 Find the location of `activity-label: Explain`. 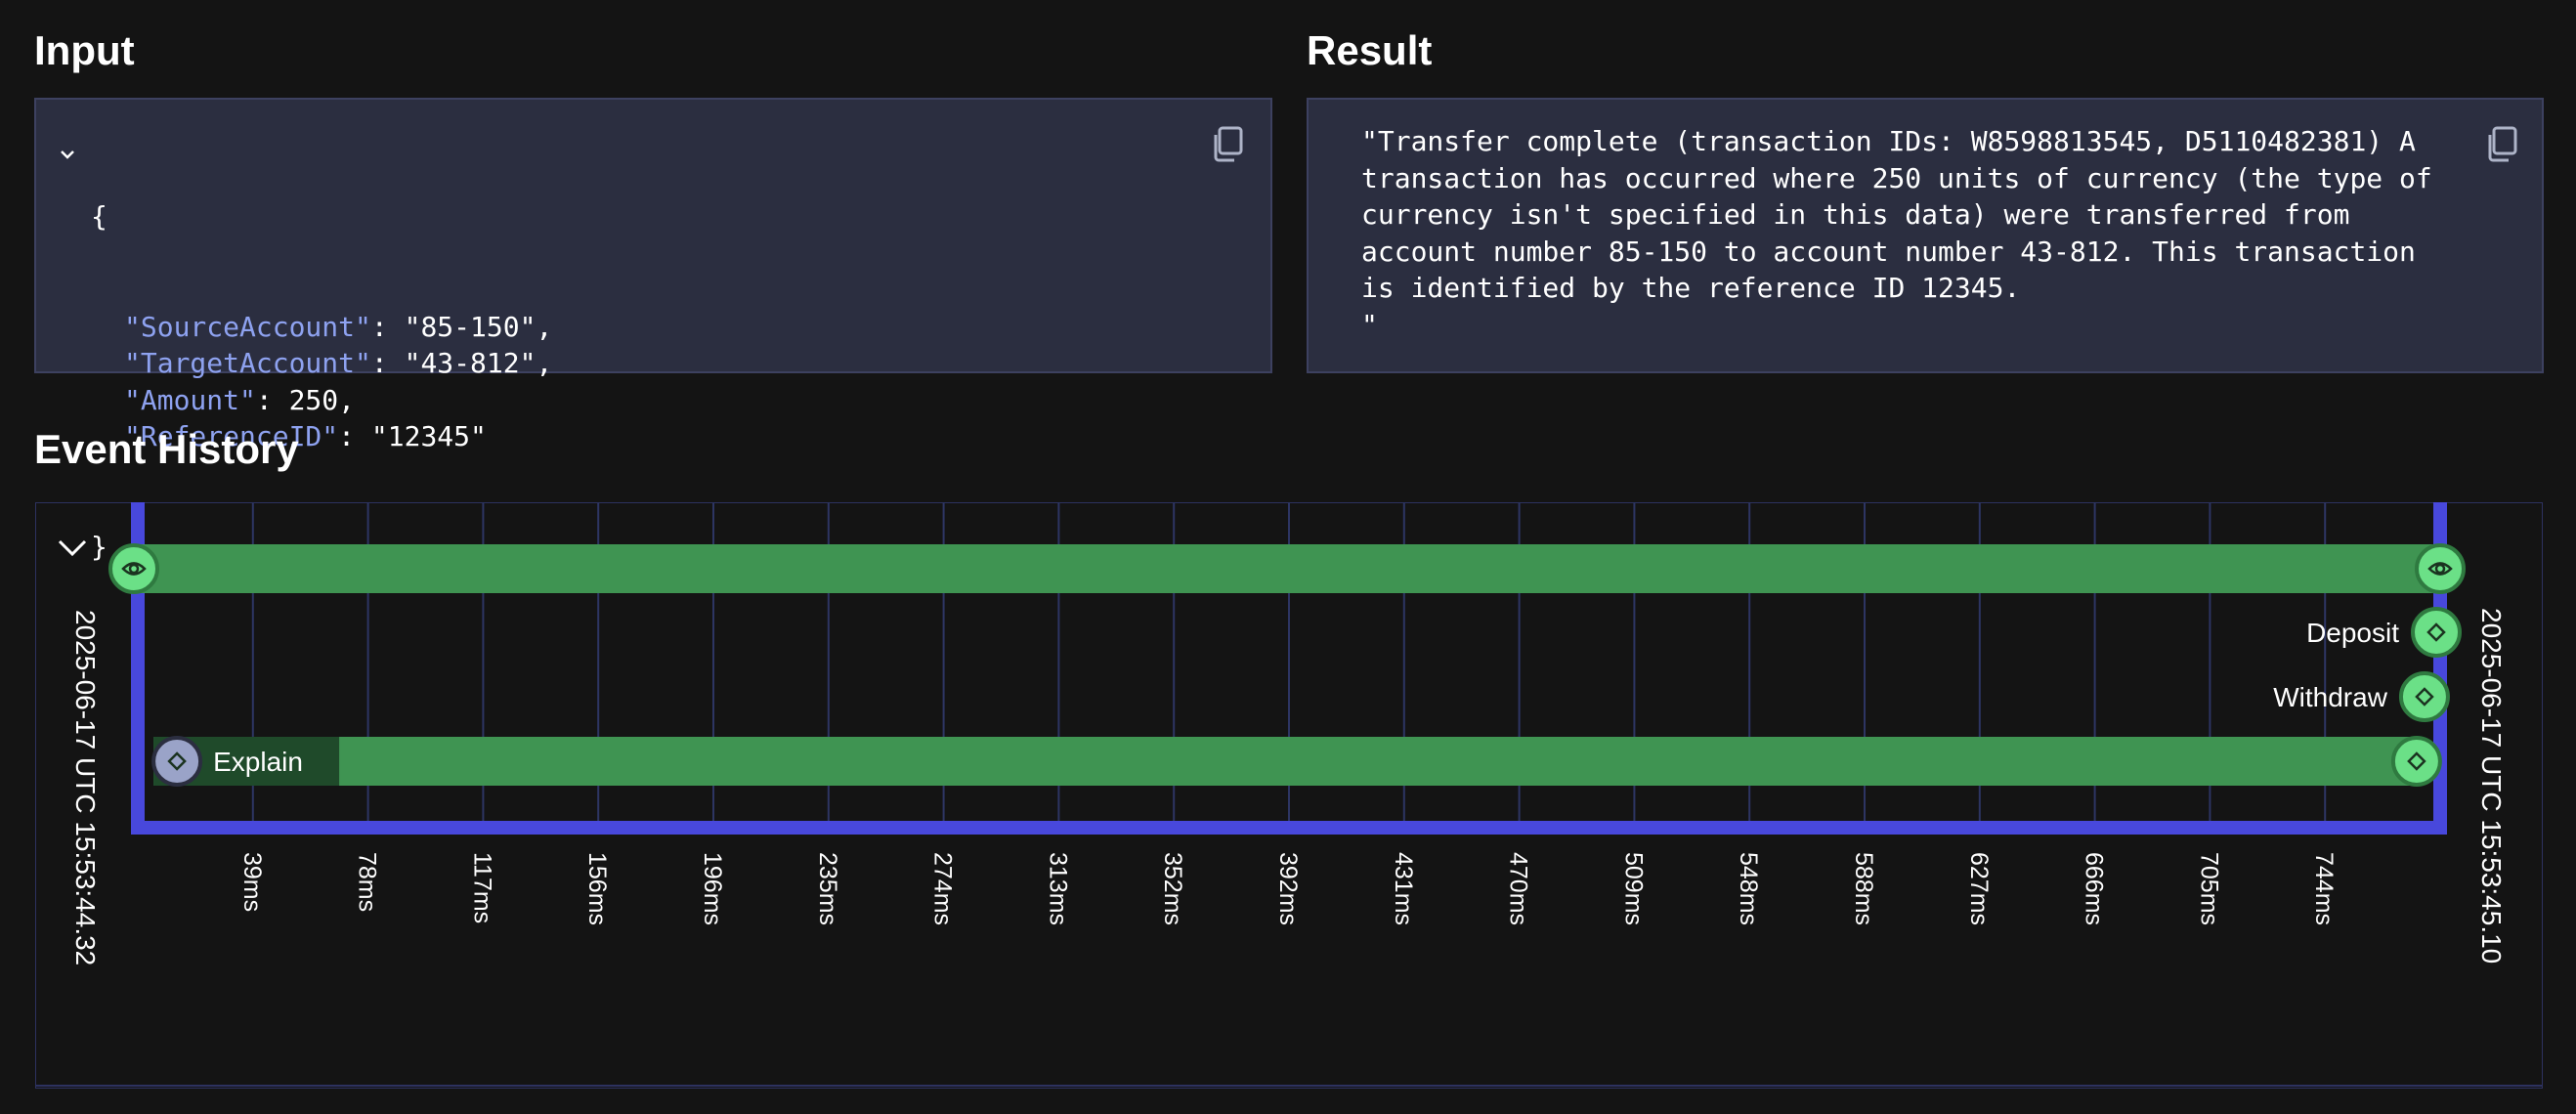

activity-label: Explain is located at coordinates (258, 762).